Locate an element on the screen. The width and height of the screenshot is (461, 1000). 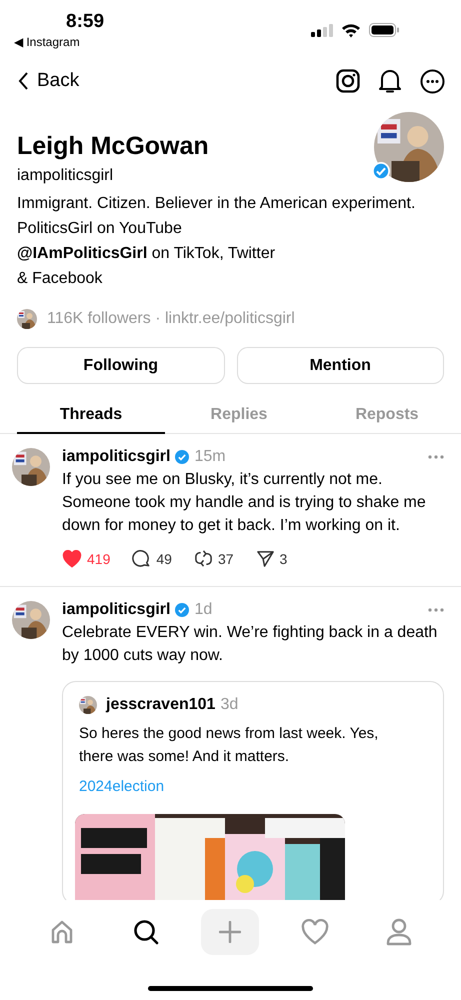
plus-icon is located at coordinates (230, 932).